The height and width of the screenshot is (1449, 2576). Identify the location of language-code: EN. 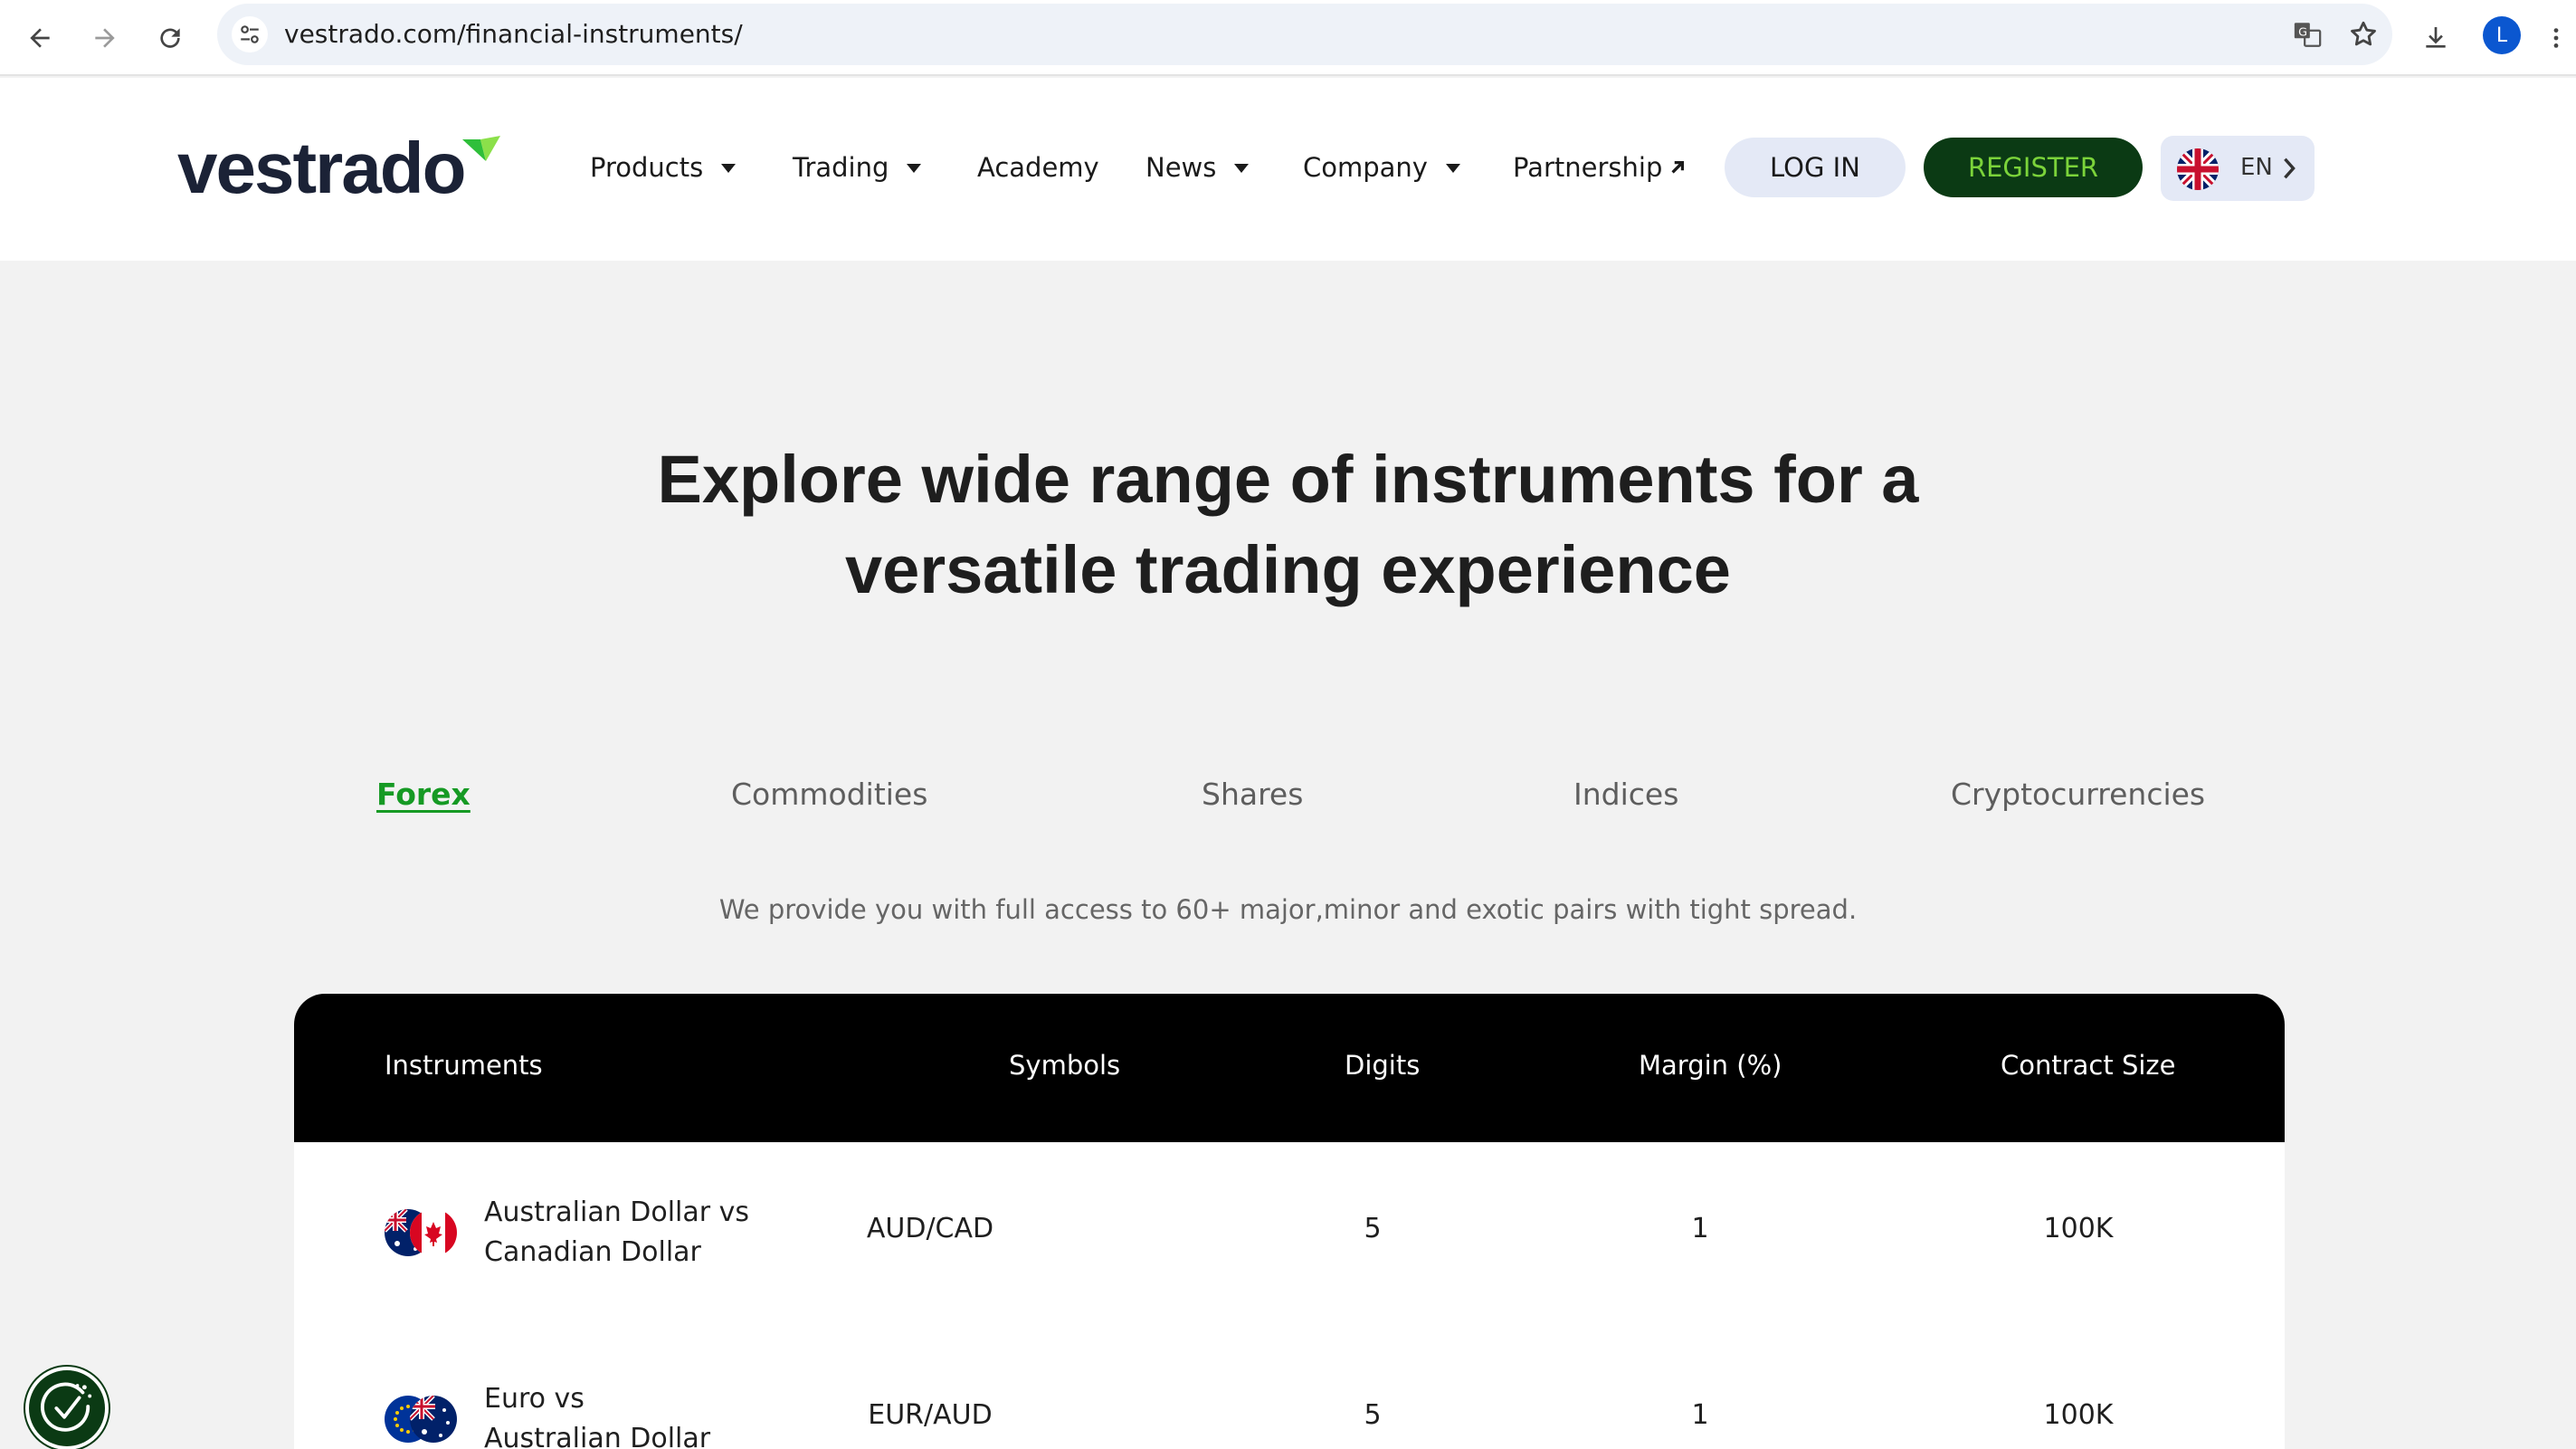
(2256, 167).